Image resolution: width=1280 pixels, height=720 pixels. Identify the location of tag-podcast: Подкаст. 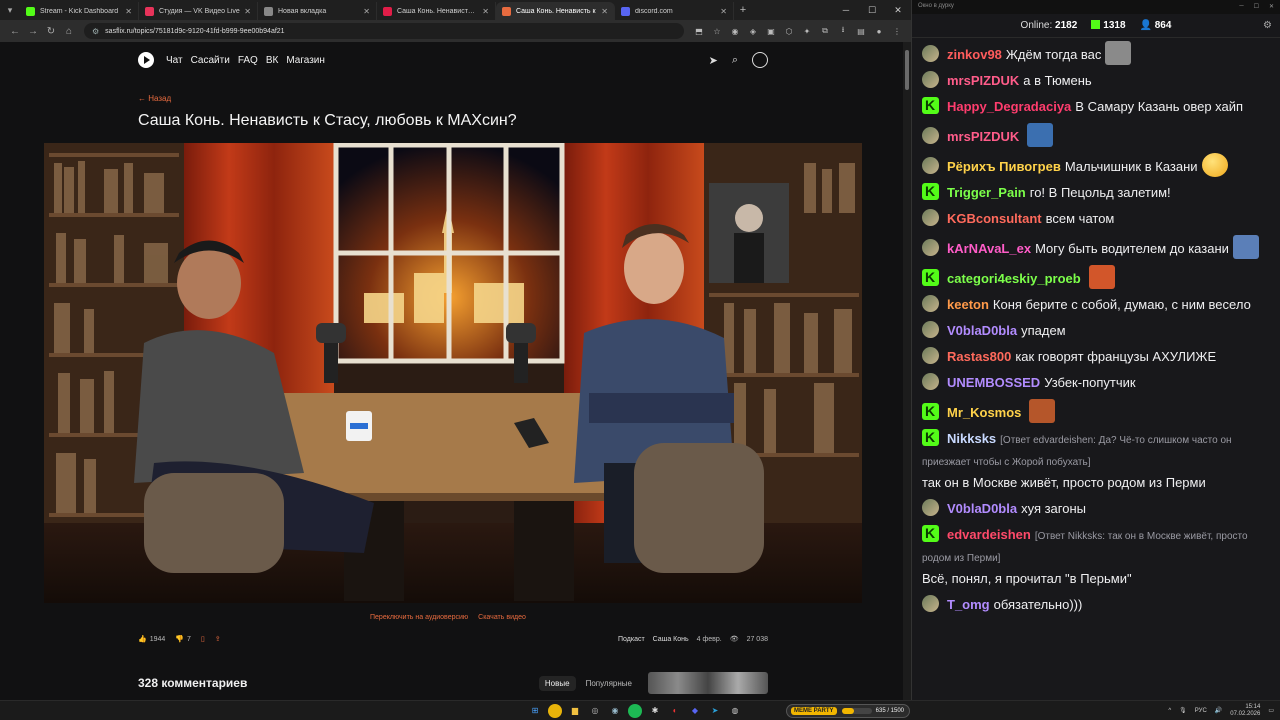
(631, 639).